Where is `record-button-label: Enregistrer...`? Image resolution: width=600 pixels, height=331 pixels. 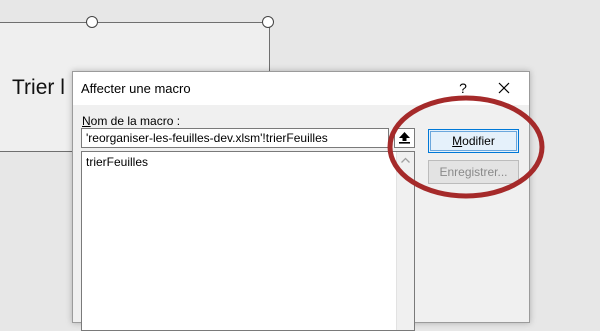 record-button-label: Enregistrer... is located at coordinates (473, 172).